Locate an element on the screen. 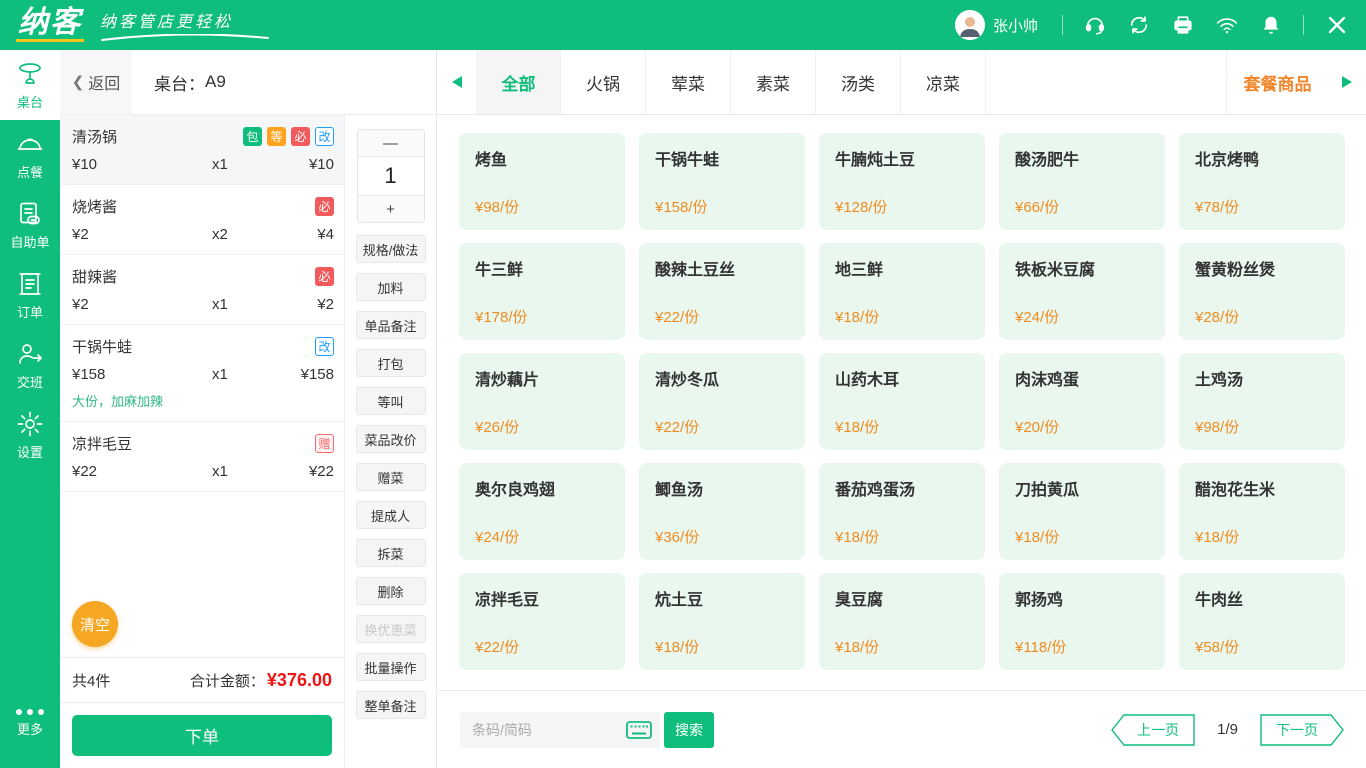 The height and width of the screenshot is (768, 1366). sidebar-item-self-order: 自助单 is located at coordinates (30, 225).